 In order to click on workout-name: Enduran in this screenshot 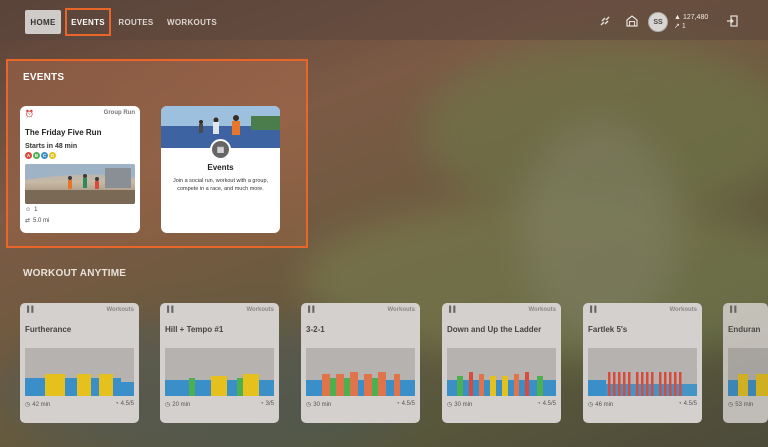, I will do `click(744, 329)`.